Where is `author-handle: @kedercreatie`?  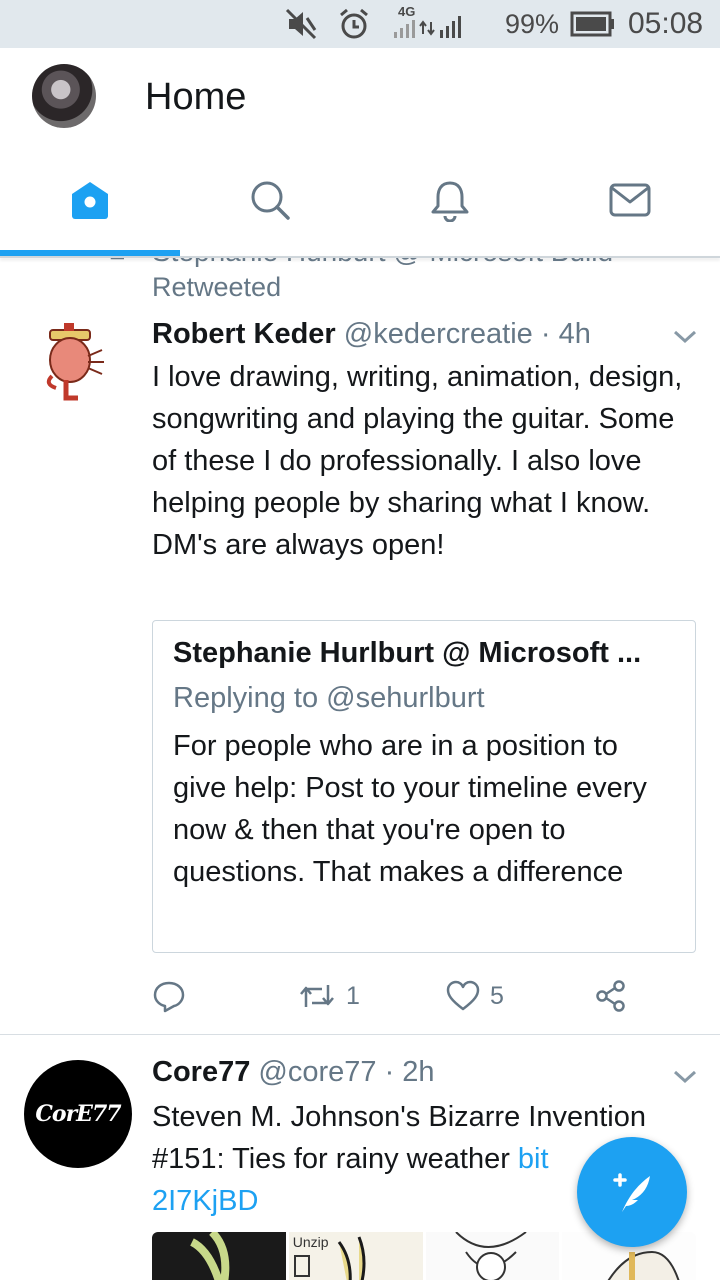
author-handle: @kedercreatie is located at coordinates (438, 334).